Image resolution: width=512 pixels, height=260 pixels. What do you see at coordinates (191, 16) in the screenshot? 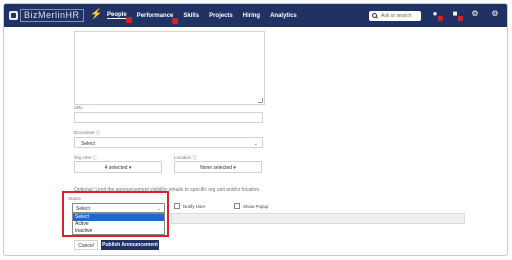
I see `nav-item-skills: Skills` at bounding box center [191, 16].